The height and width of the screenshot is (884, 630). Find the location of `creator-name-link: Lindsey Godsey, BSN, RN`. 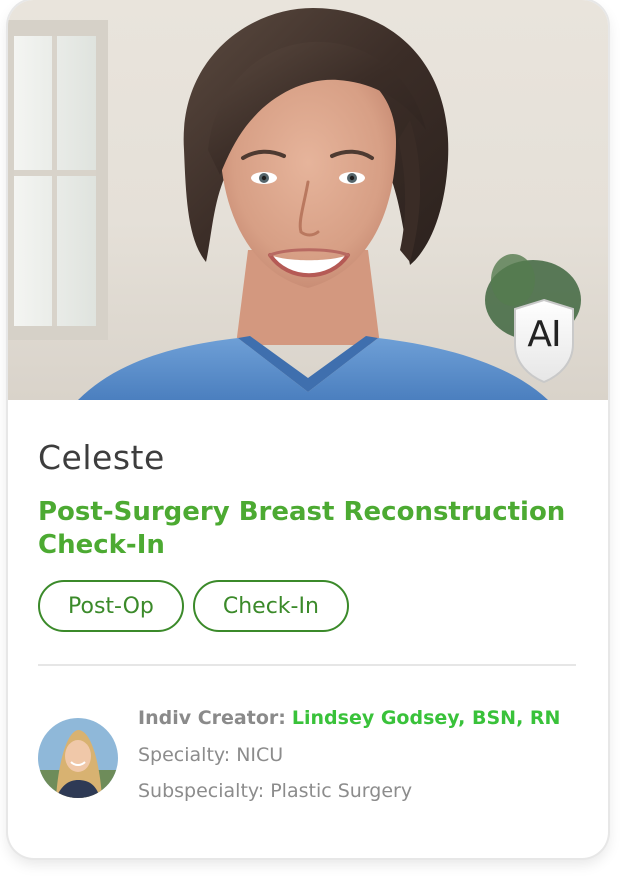

creator-name-link: Lindsey Godsey, BSN, RN is located at coordinates (426, 718).